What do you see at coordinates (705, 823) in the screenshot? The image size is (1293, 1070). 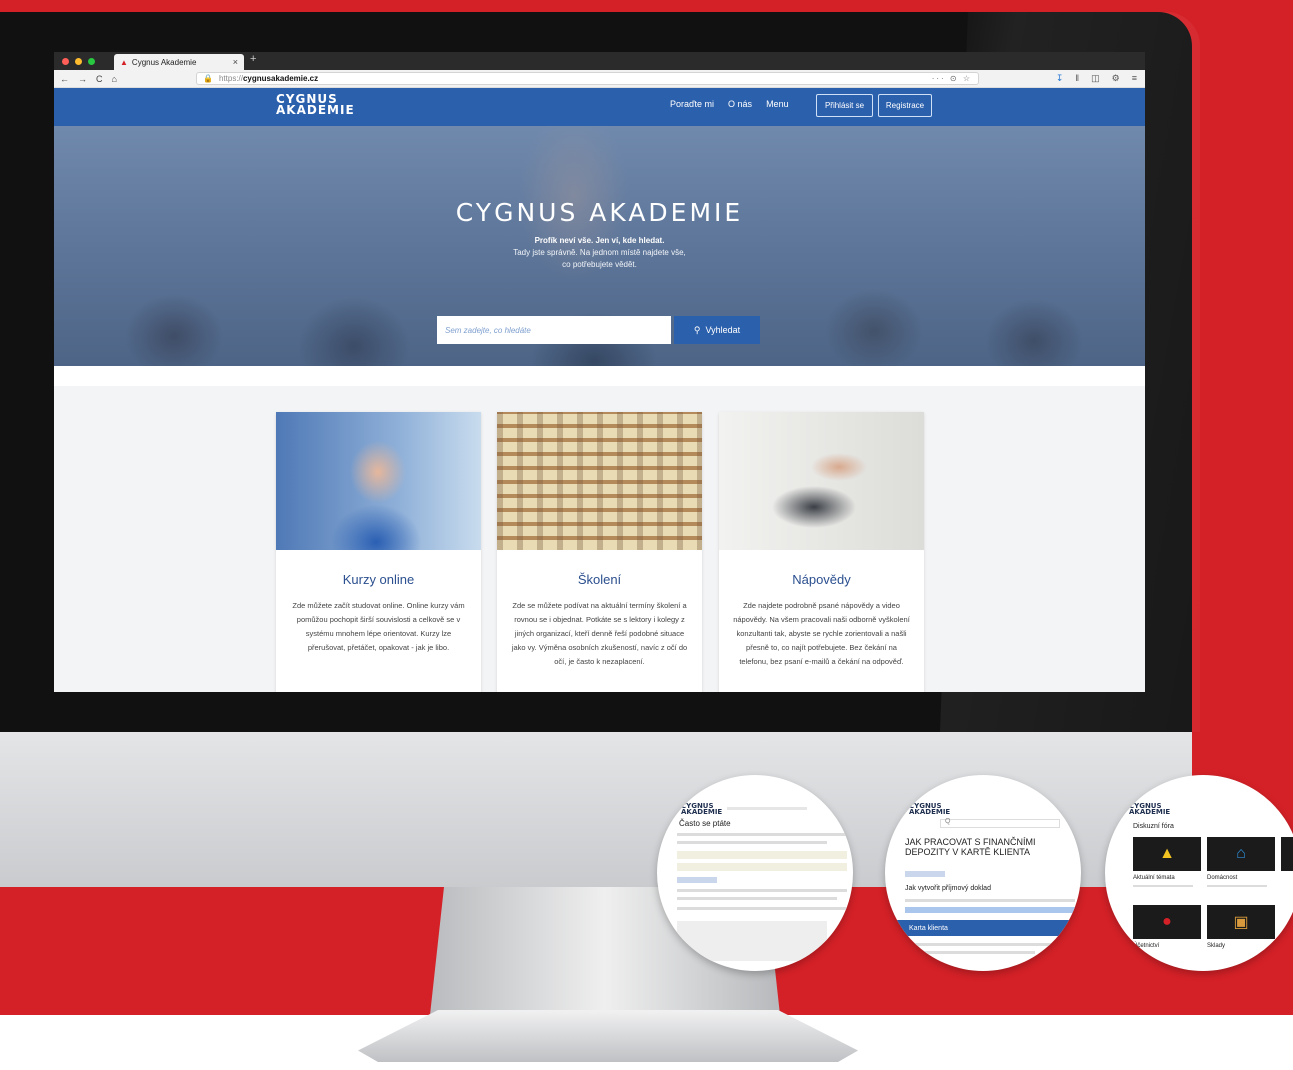 I see `preview-heading: Často se ptáte` at bounding box center [705, 823].